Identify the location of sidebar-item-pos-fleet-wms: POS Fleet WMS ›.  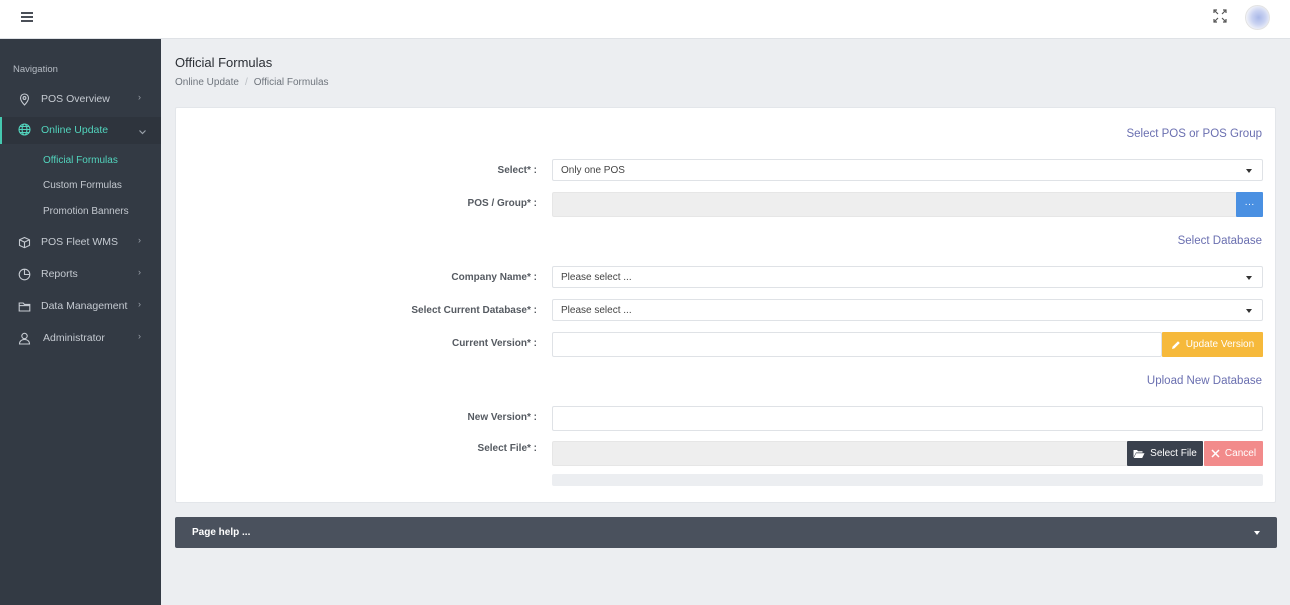
(80, 242).